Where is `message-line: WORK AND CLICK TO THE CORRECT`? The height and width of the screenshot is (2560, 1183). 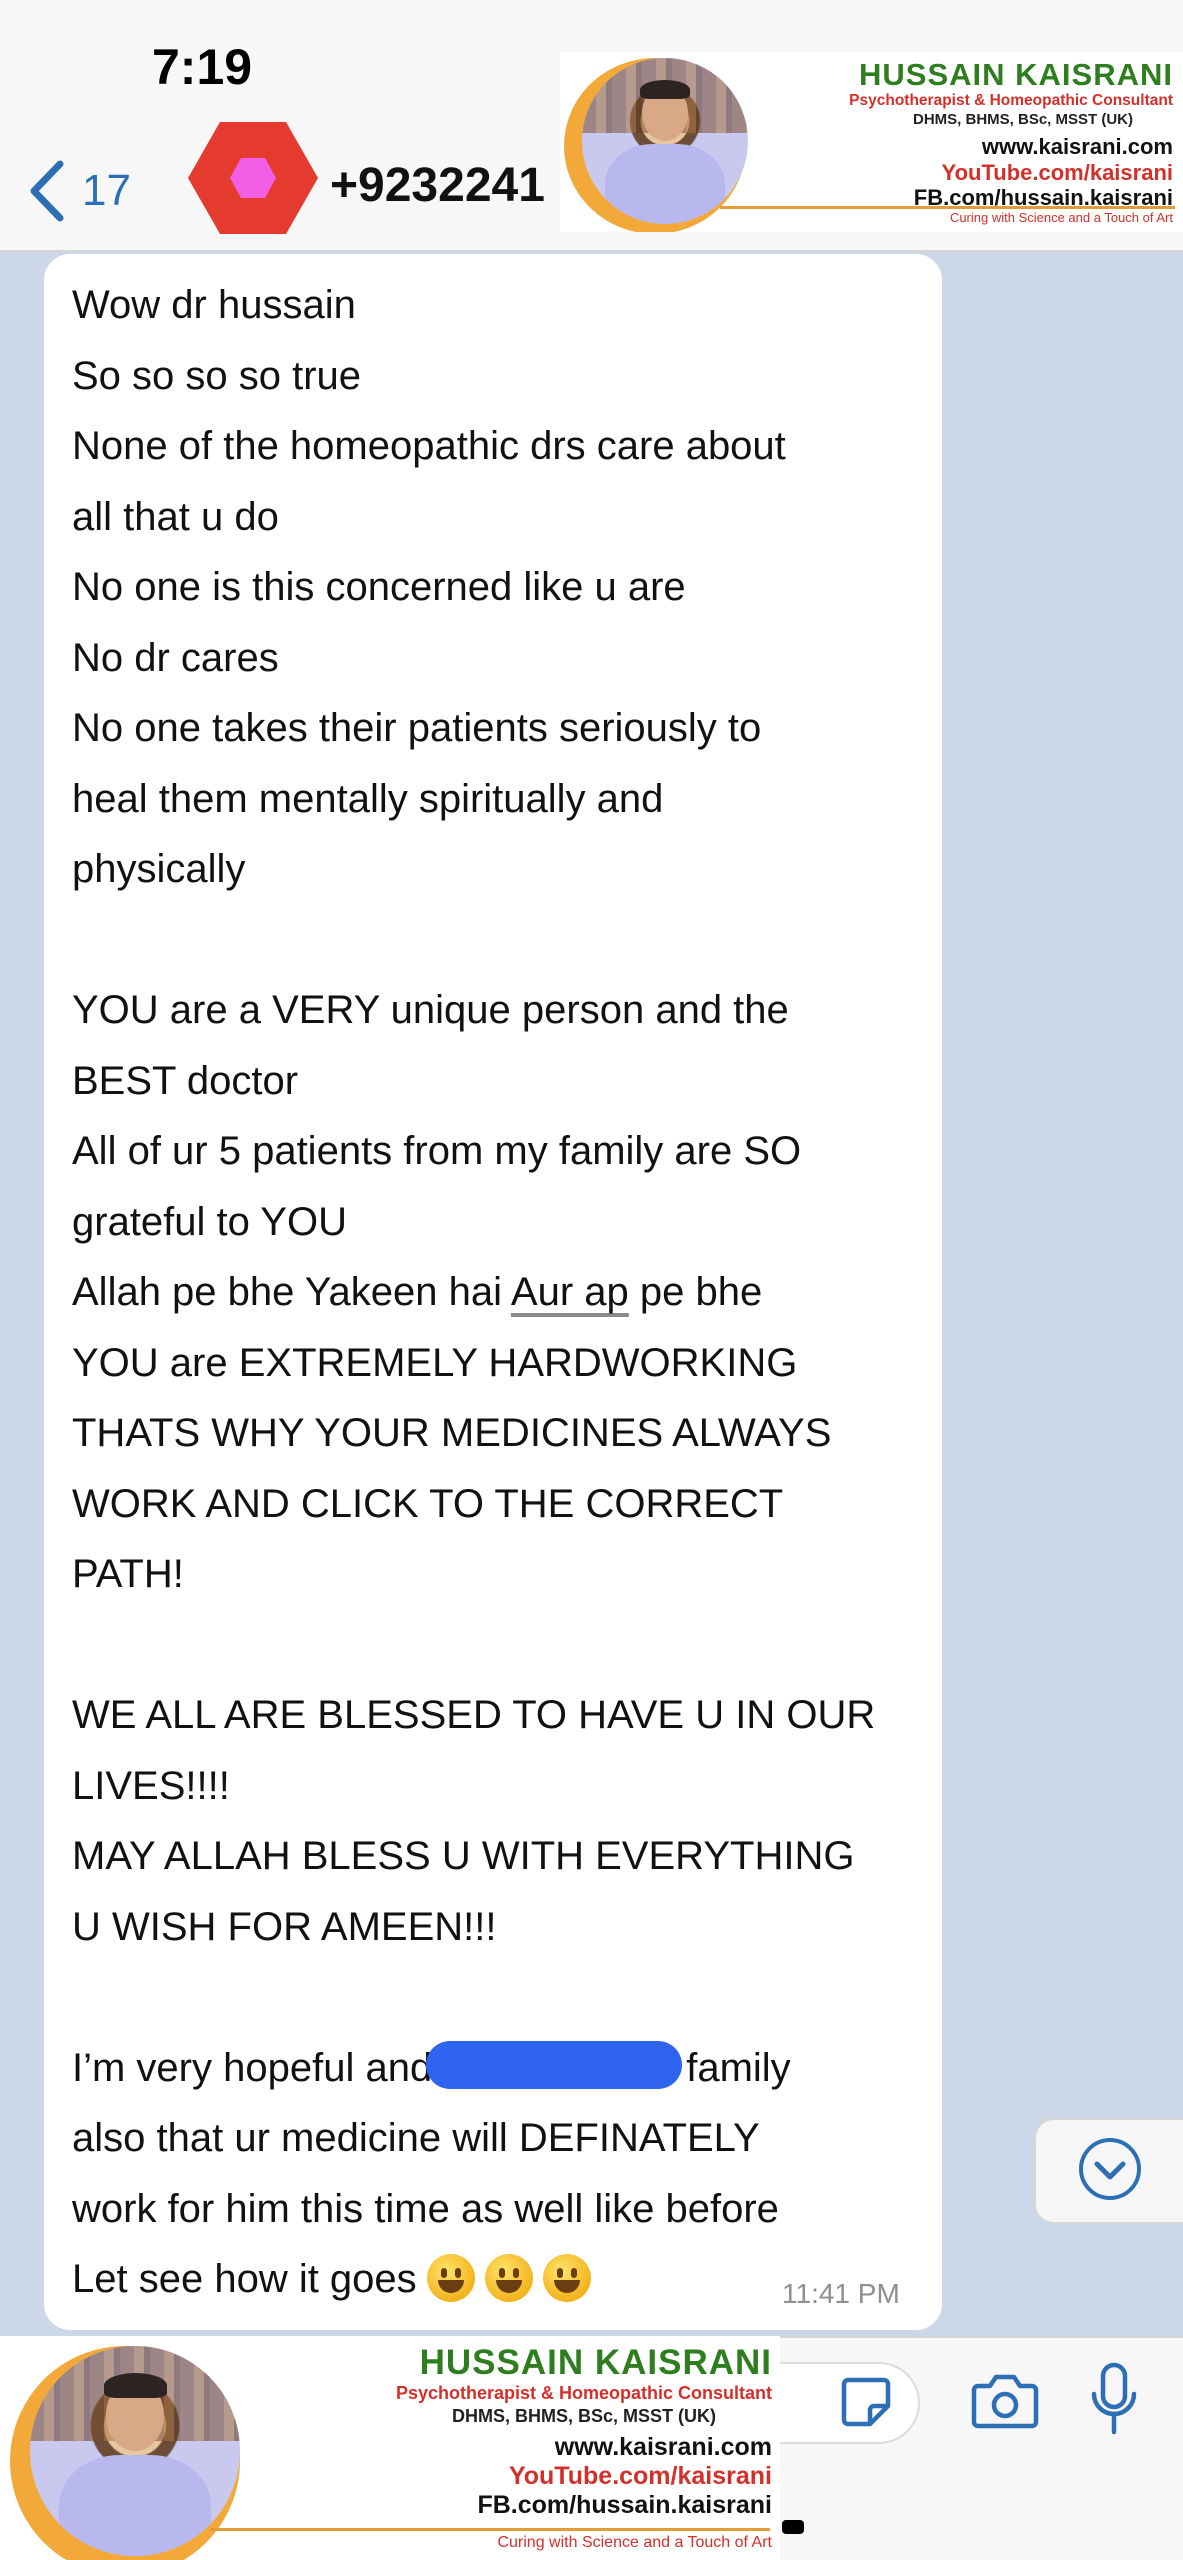 message-line: WORK AND CLICK TO THE CORRECT is located at coordinates (428, 1503).